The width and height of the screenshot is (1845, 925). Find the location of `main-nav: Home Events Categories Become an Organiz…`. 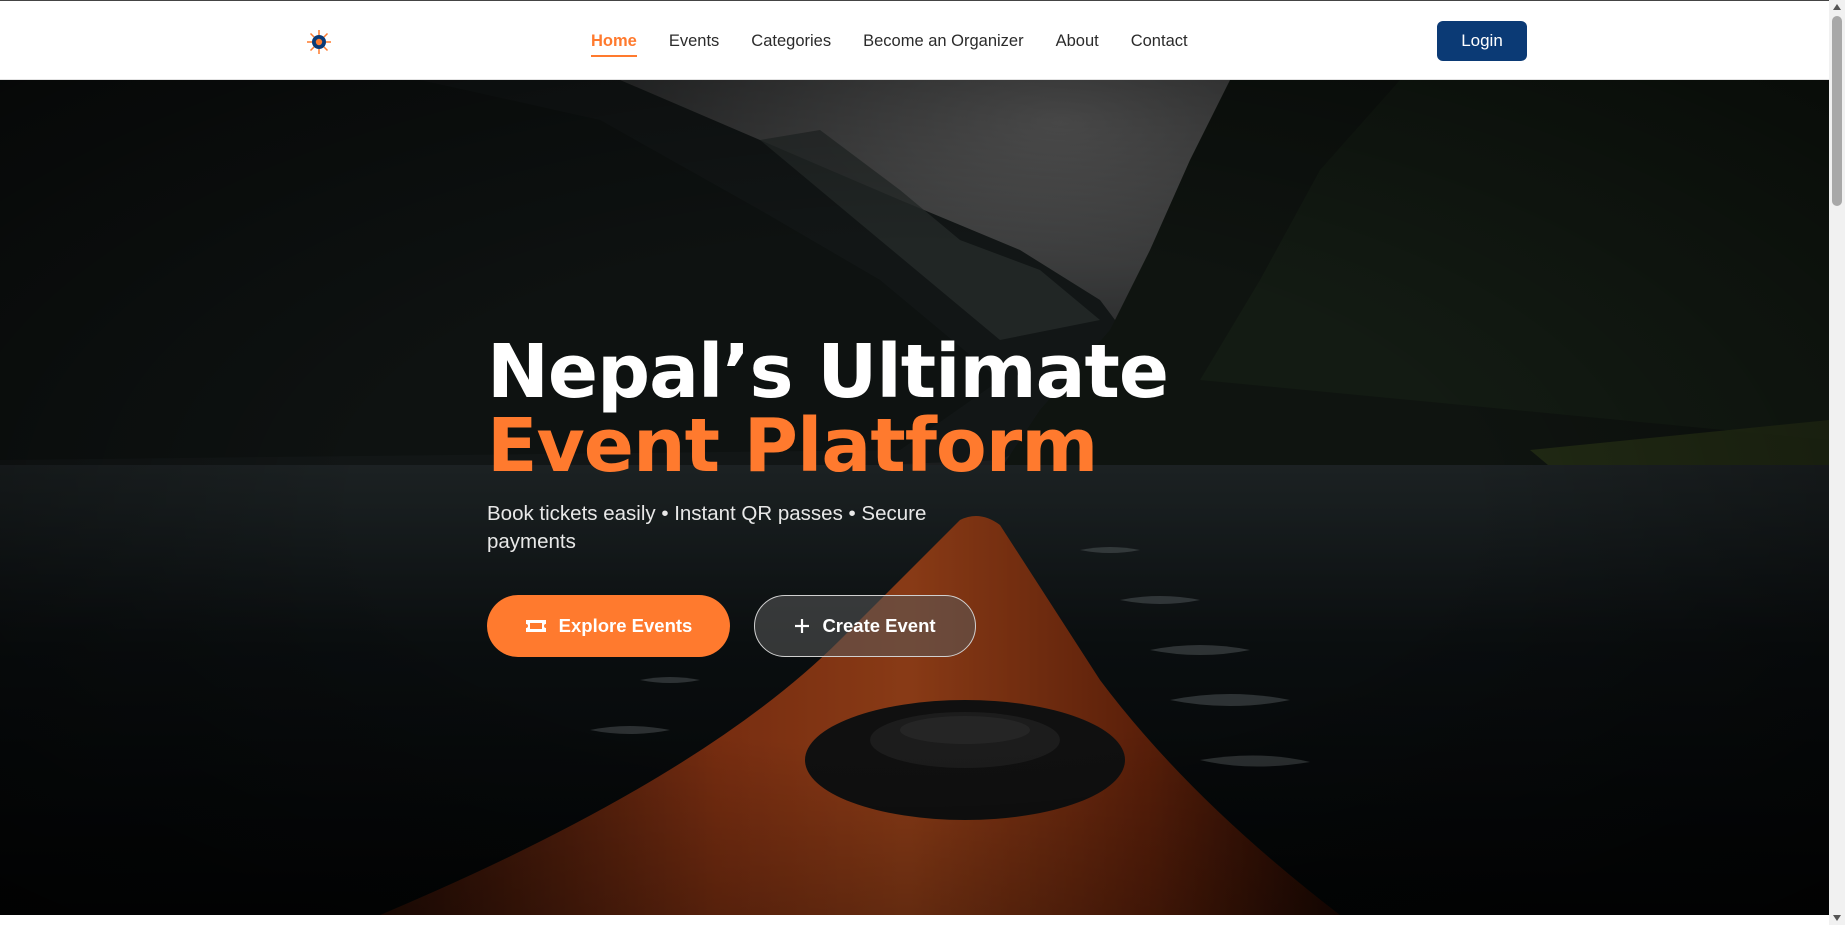

main-nav: Home Events Categories Become an Organiz… is located at coordinates (889, 41).